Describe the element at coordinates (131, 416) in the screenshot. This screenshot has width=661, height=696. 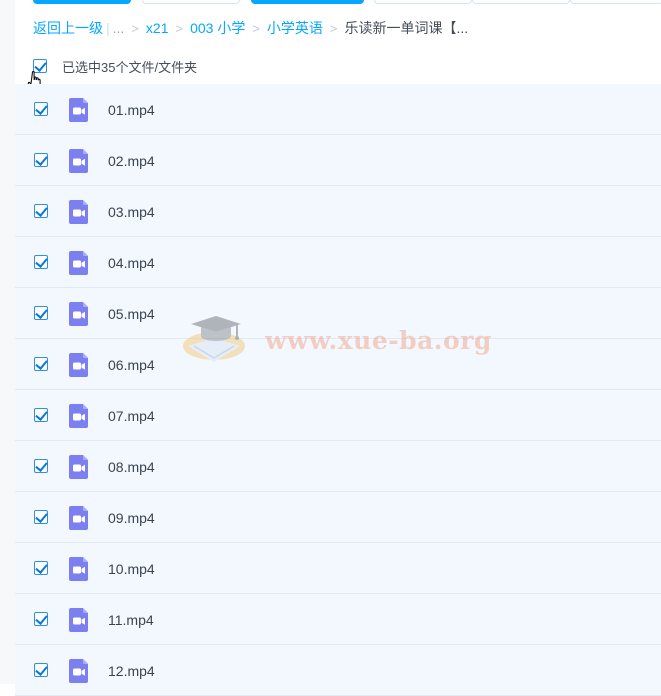
I see `file-name: 07.mp4` at that location.